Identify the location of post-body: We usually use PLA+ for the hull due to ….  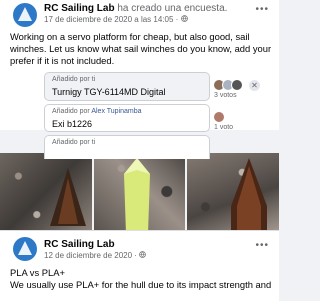
(141, 284).